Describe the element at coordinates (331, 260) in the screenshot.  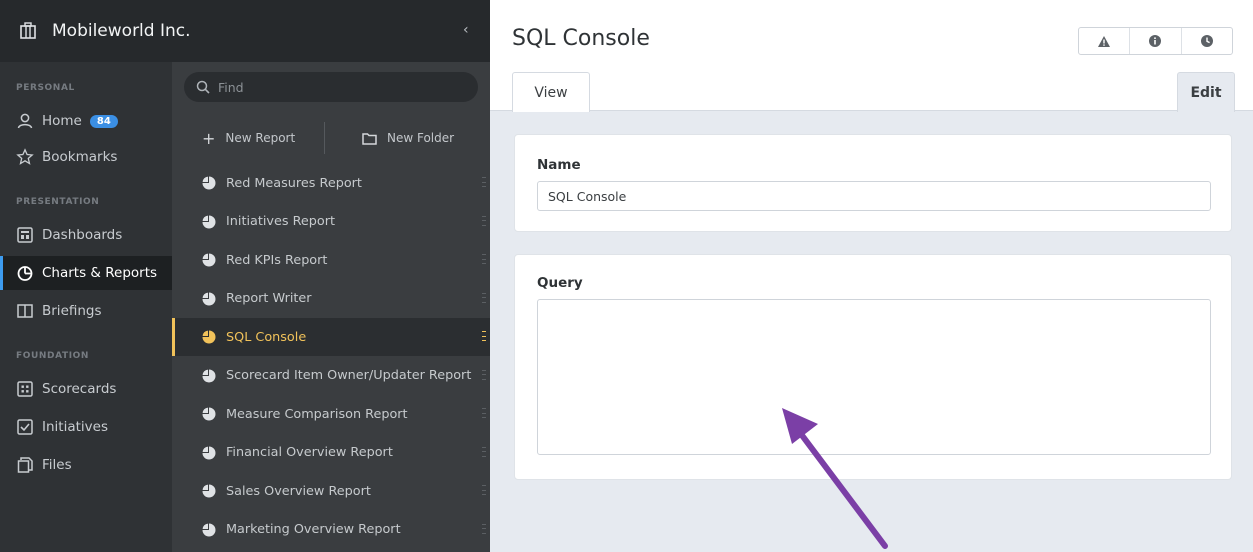
I see `report-item: Red KPIs Report` at that location.